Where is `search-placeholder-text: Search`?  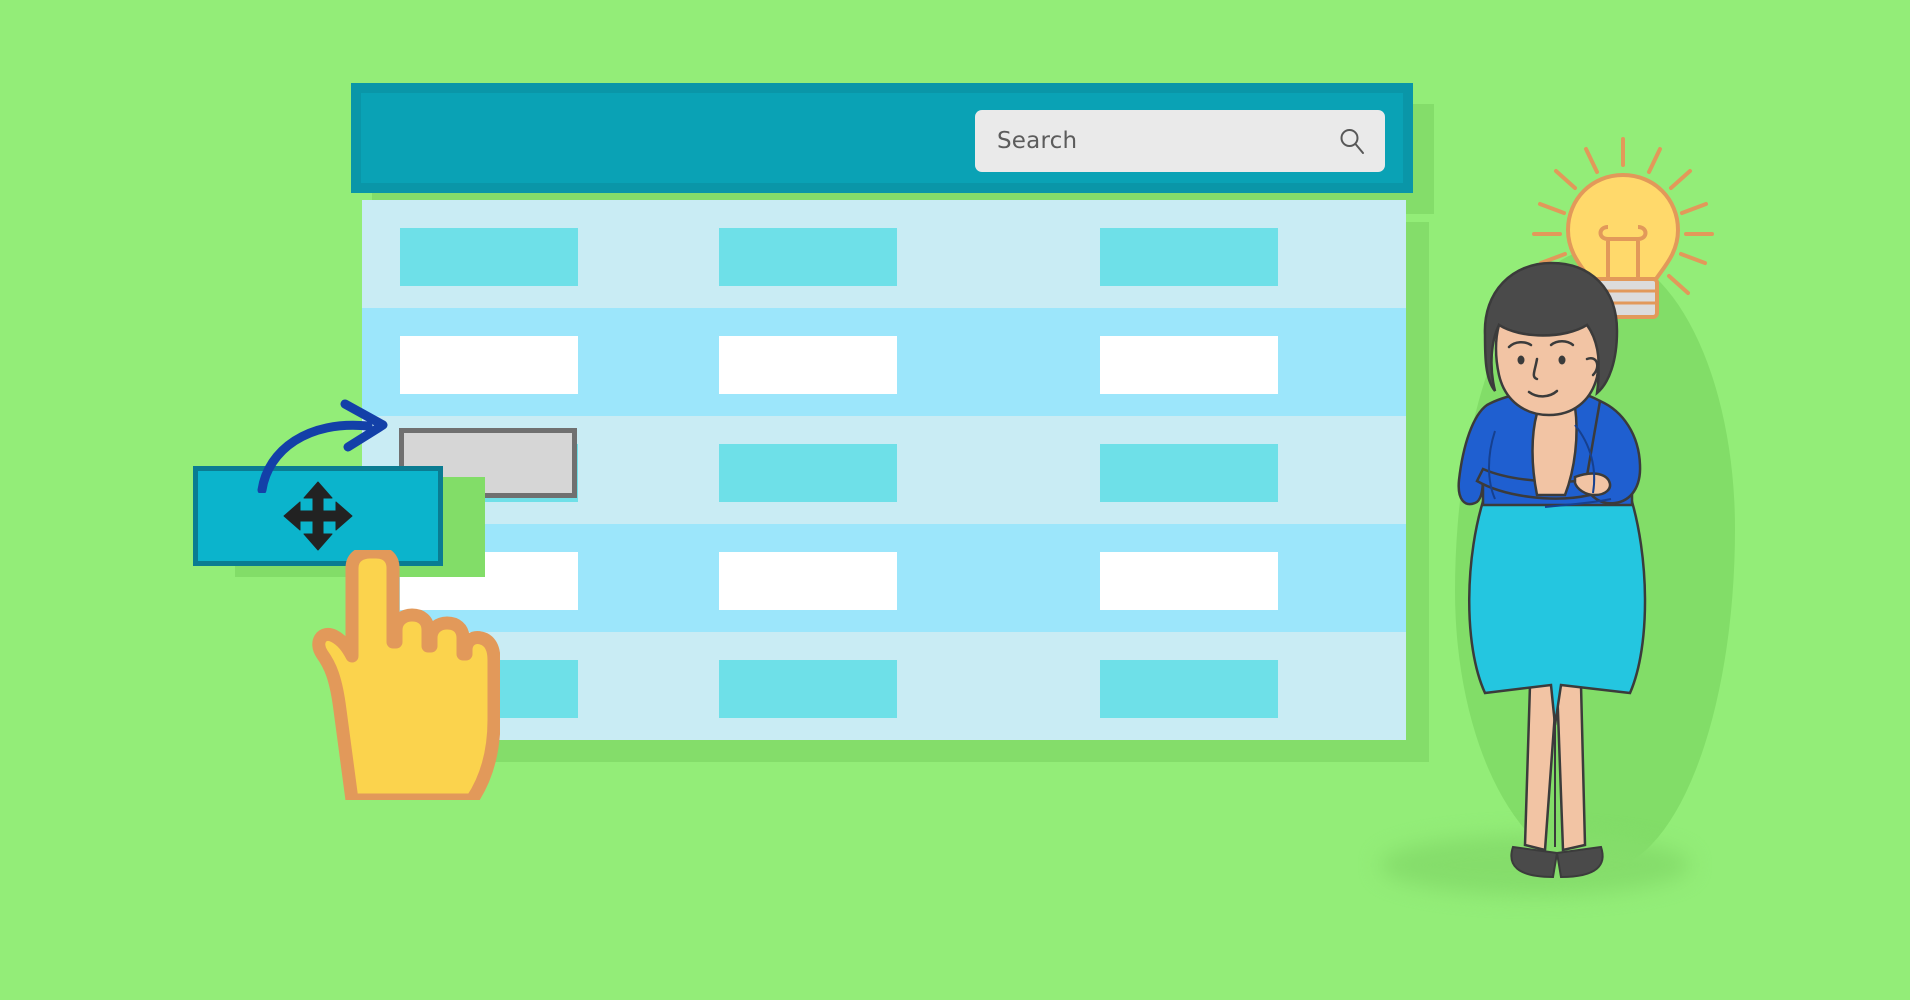
search-placeholder-text: Search is located at coordinates (1037, 141).